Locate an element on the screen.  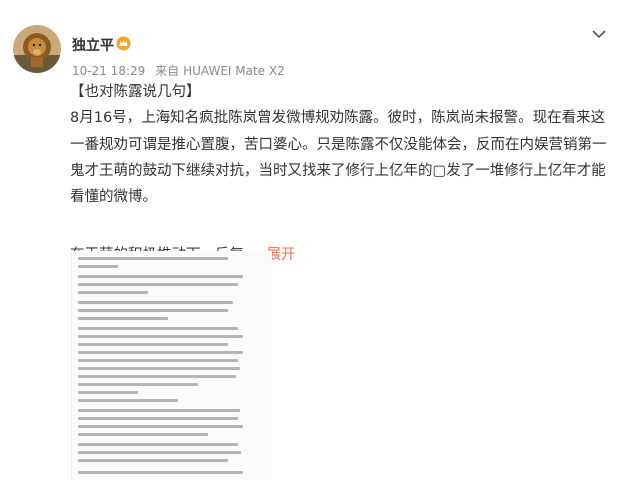
post-title: 【也对陈露说几句】 is located at coordinates (135, 92).